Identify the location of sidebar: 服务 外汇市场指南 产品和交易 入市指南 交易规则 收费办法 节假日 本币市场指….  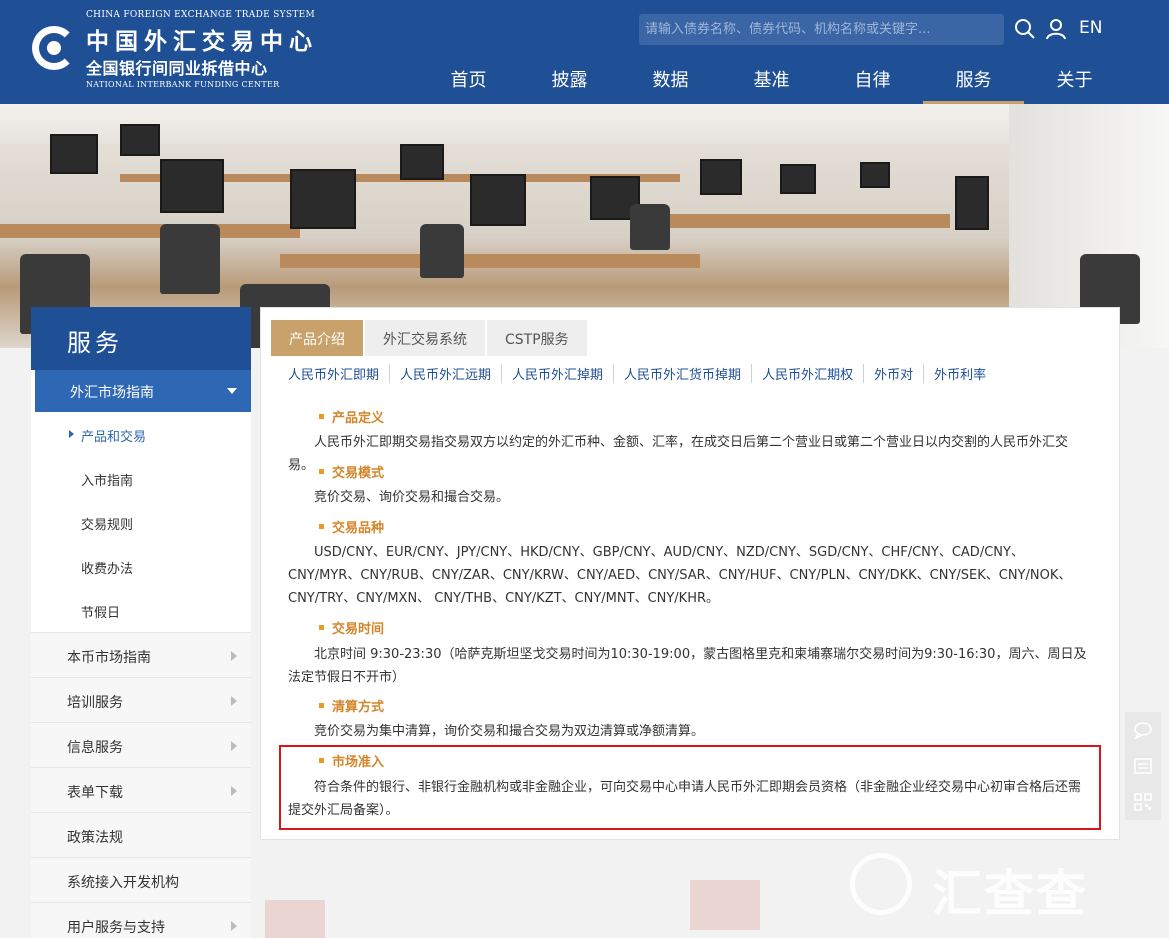
(141, 622).